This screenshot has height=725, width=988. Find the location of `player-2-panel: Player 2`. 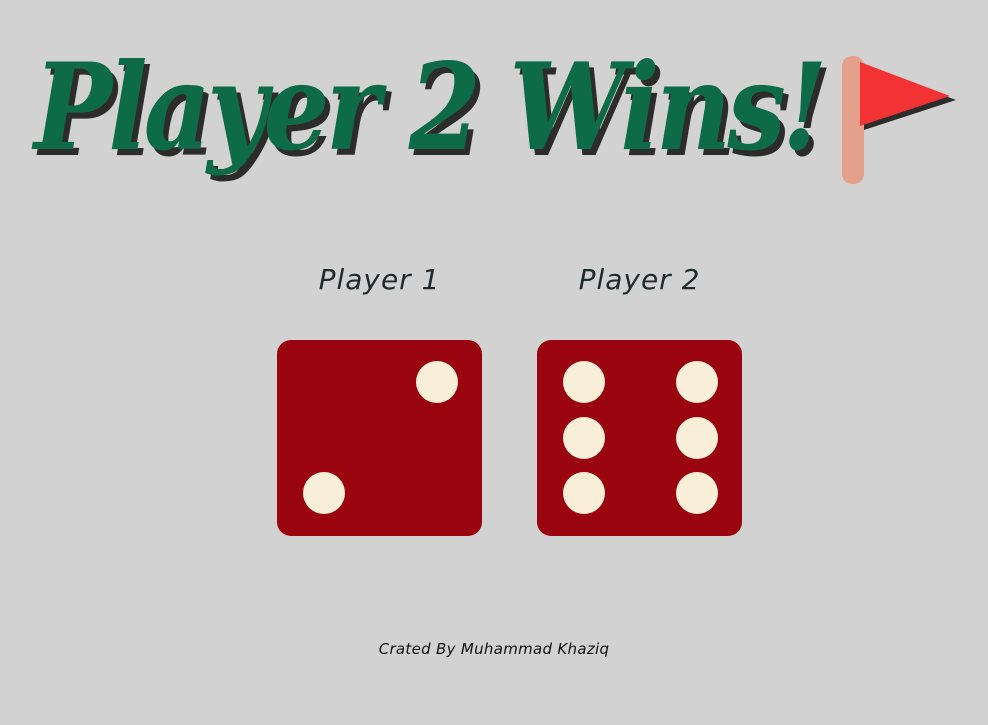

player-2-panel: Player 2 is located at coordinates (639, 399).